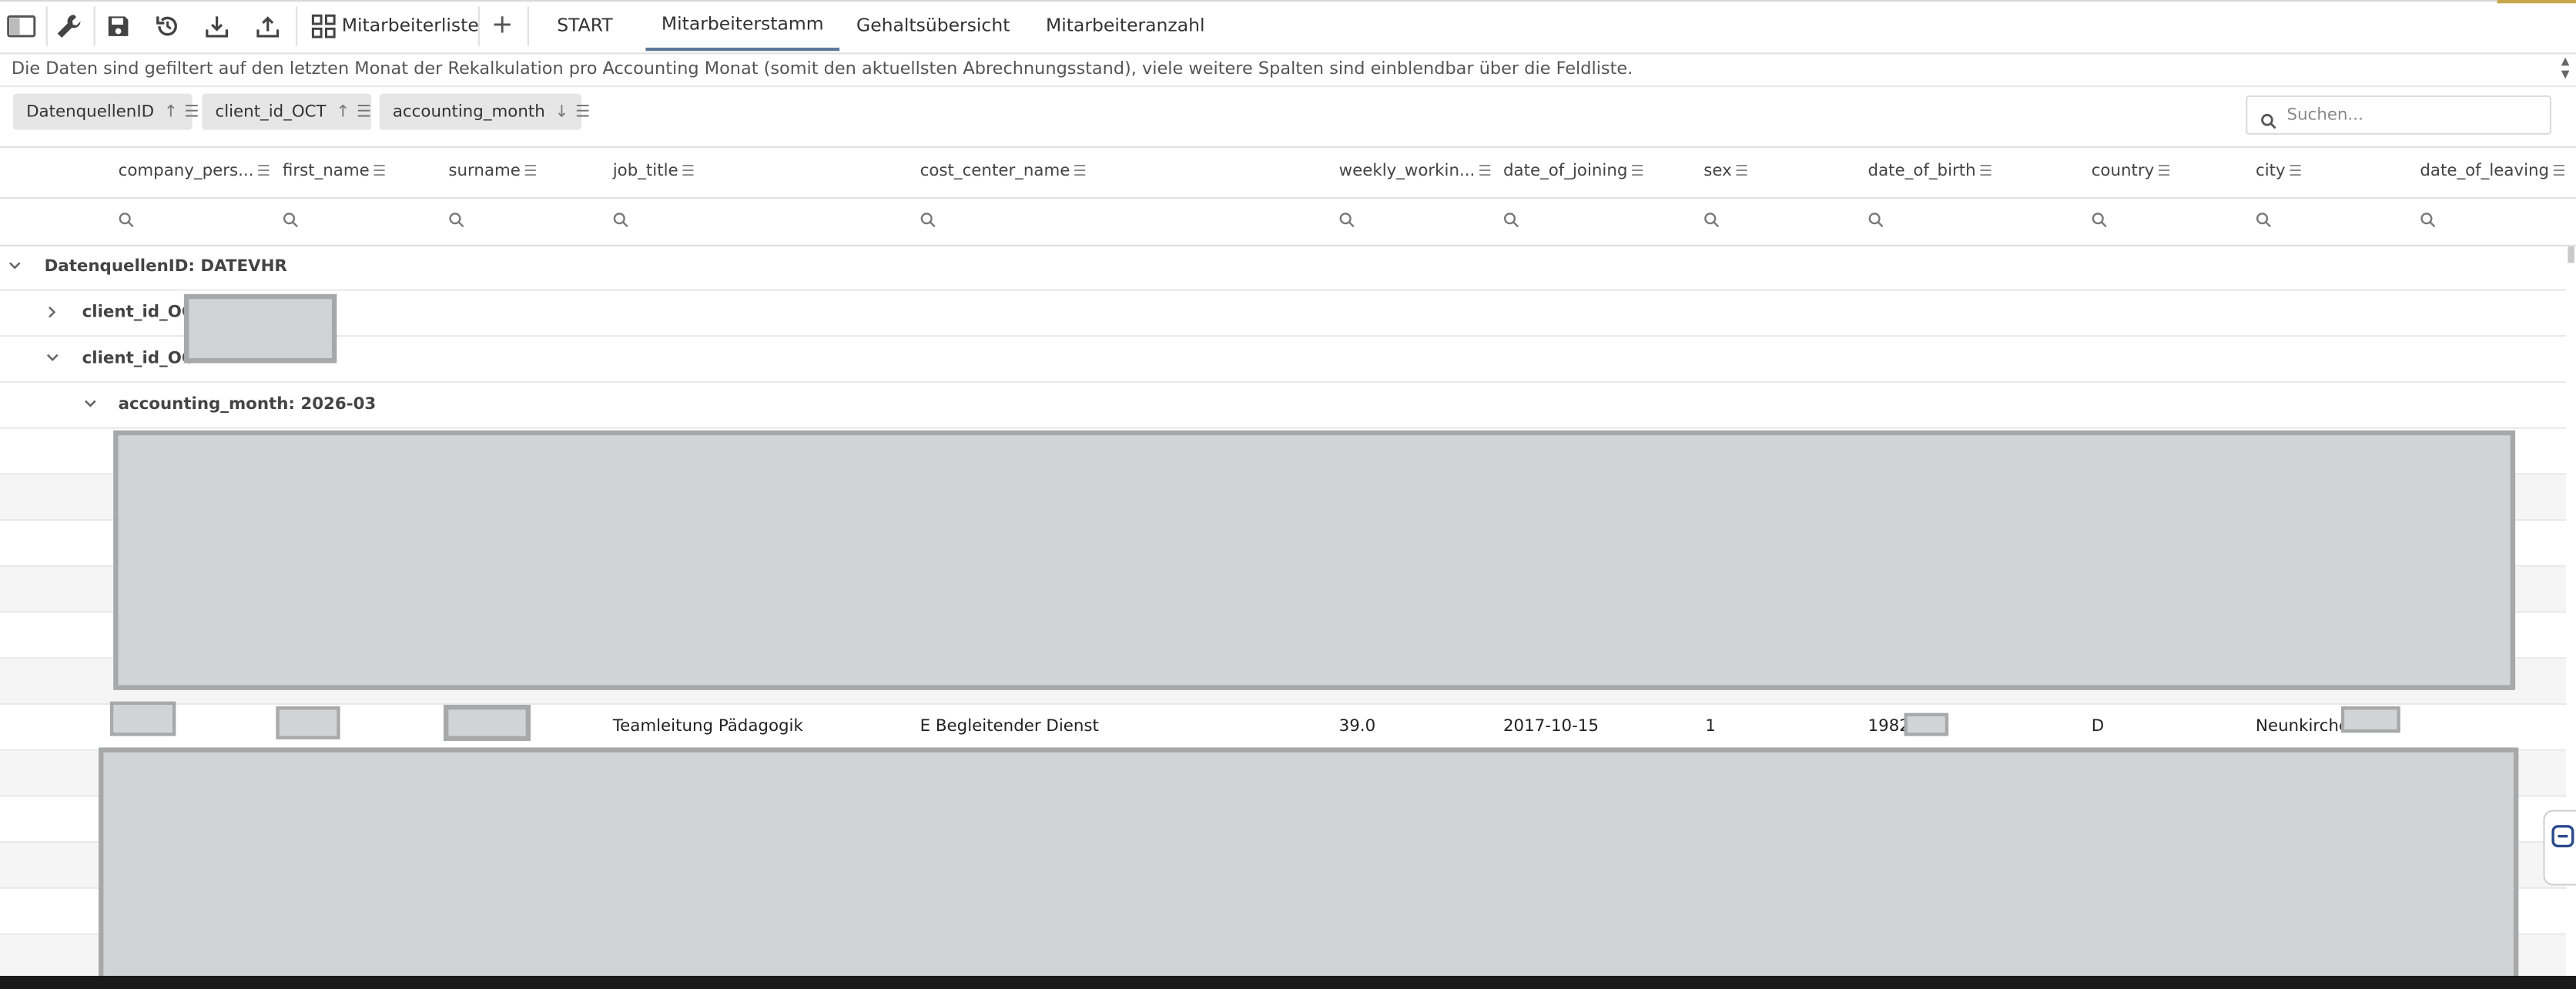 This screenshot has height=989, width=2576. Describe the element at coordinates (2279, 171) in the screenshot. I see `column-header-city: city ☰` at that location.